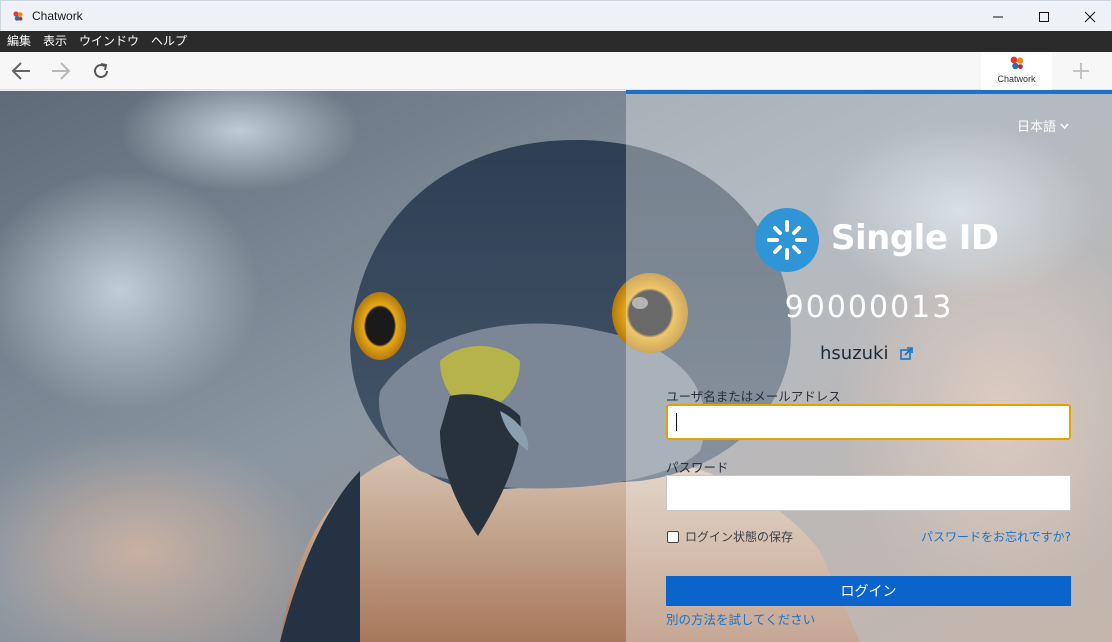 The width and height of the screenshot is (1112, 642). Describe the element at coordinates (996, 536) in the screenshot. I see `forgot-password-link: パスワードをお忘れですか?` at that location.